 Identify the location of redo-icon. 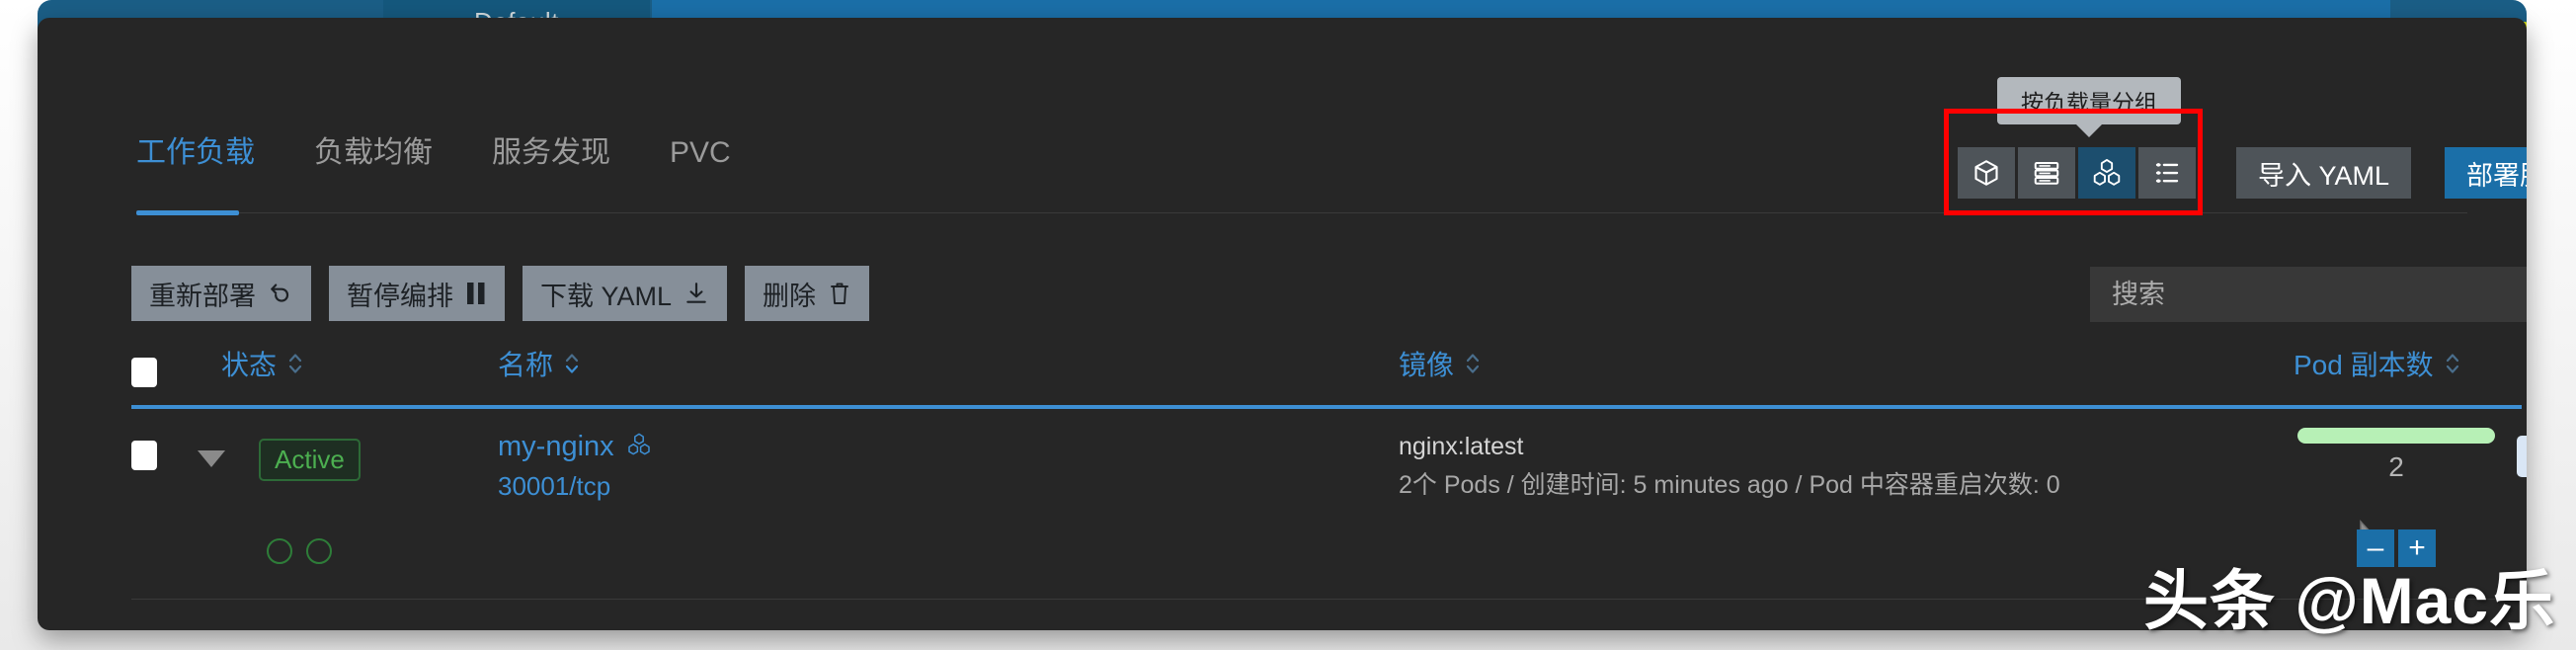
(280, 293).